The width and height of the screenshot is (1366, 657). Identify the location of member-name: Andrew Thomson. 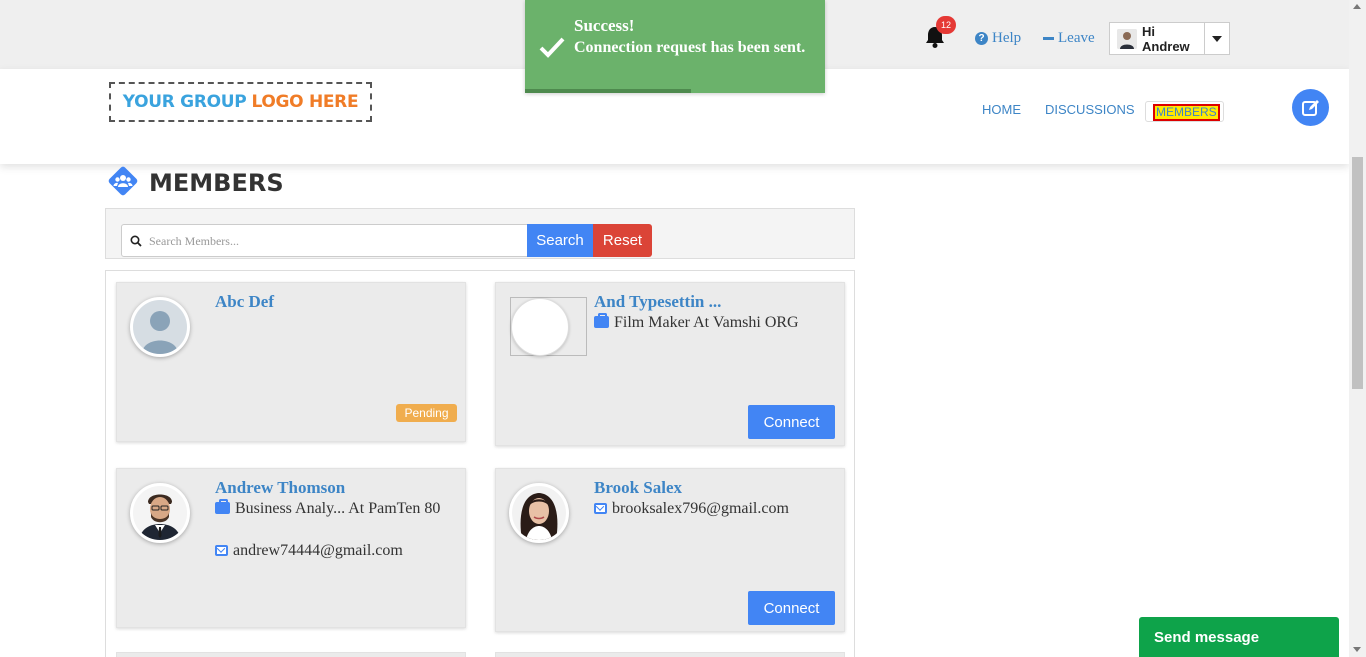
(280, 488).